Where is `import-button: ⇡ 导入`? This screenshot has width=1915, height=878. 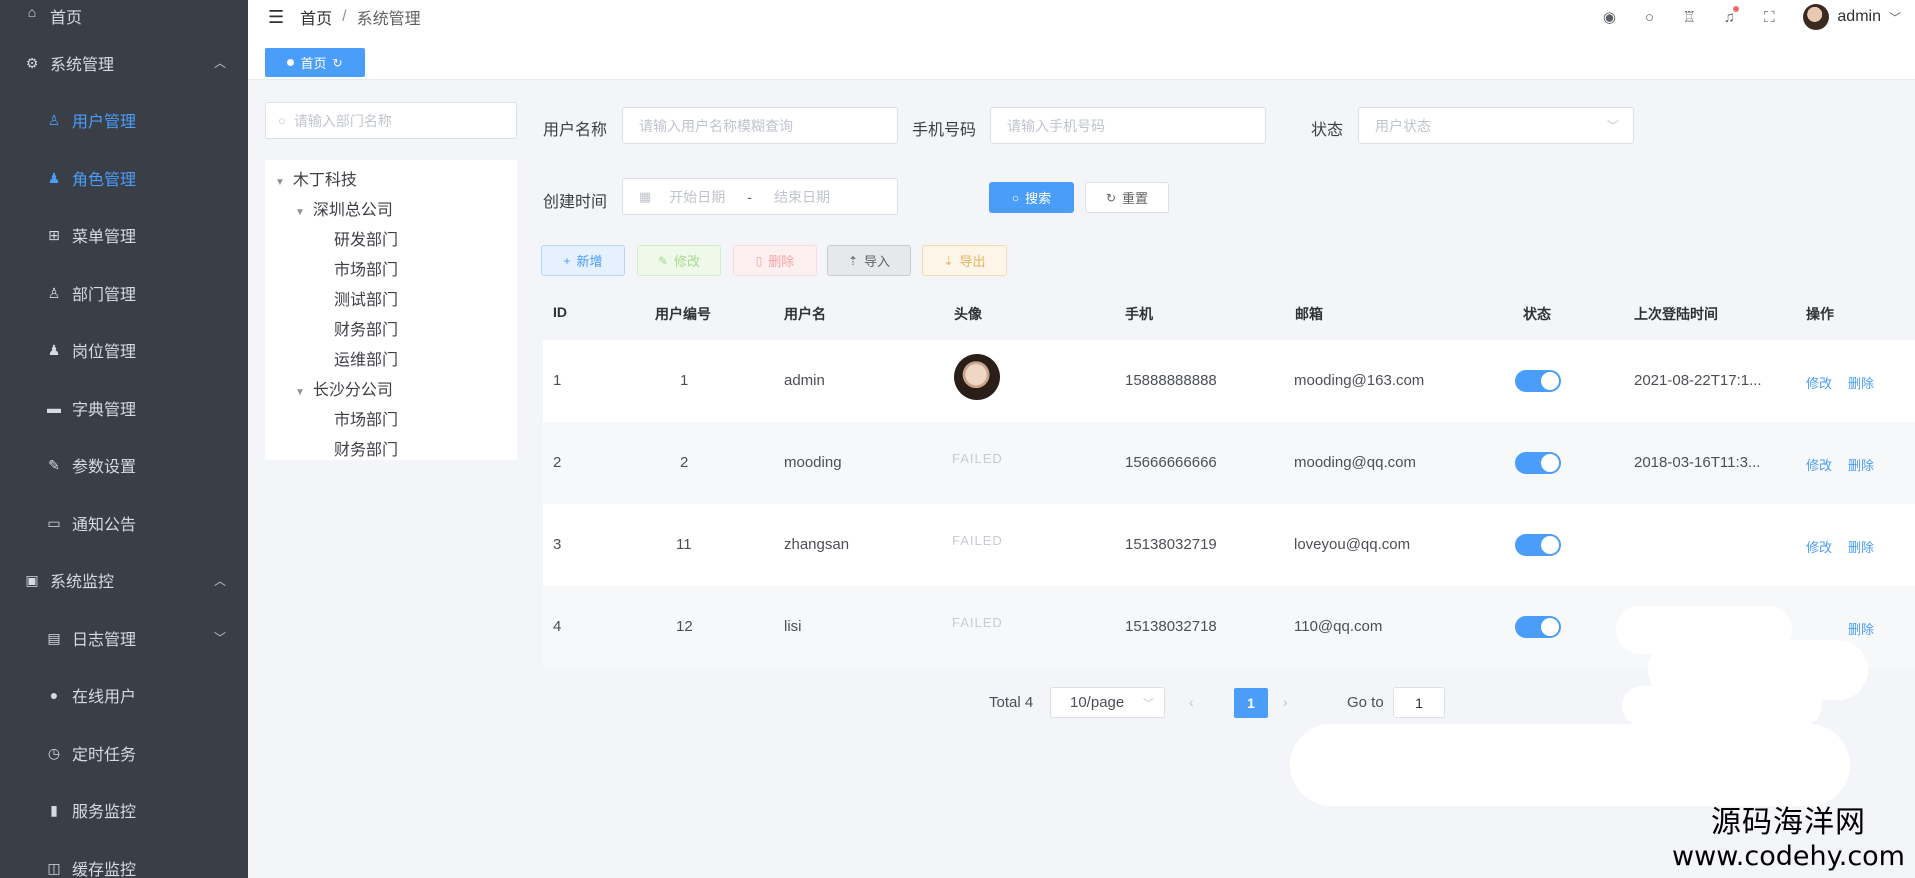 import-button: ⇡ 导入 is located at coordinates (869, 260).